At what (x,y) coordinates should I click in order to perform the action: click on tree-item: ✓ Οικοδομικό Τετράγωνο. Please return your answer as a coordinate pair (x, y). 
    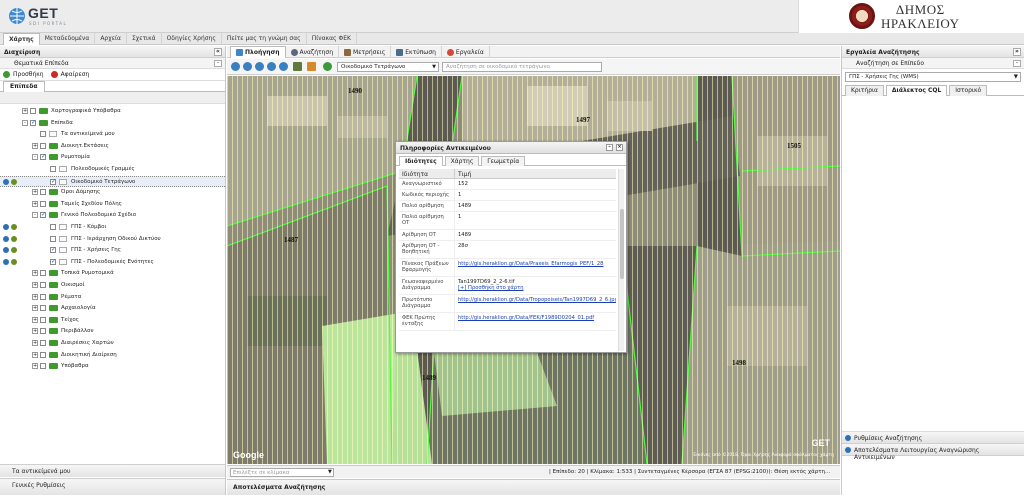
    Looking at the image, I should click on (112, 181).